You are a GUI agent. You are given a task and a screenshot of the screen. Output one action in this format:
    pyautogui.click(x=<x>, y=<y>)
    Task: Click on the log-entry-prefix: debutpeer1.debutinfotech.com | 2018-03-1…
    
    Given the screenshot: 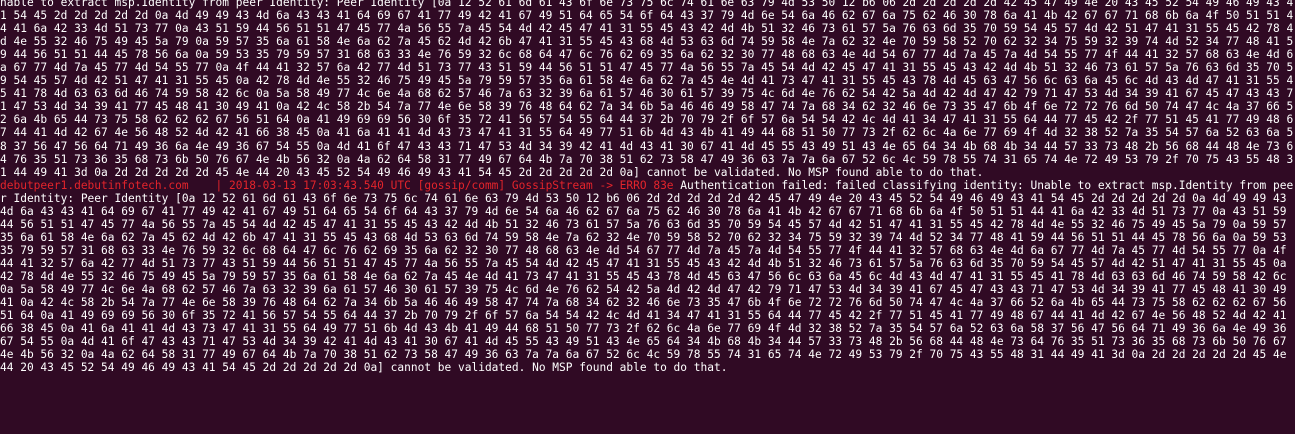 What is the action you would take?
    pyautogui.click(x=337, y=185)
    